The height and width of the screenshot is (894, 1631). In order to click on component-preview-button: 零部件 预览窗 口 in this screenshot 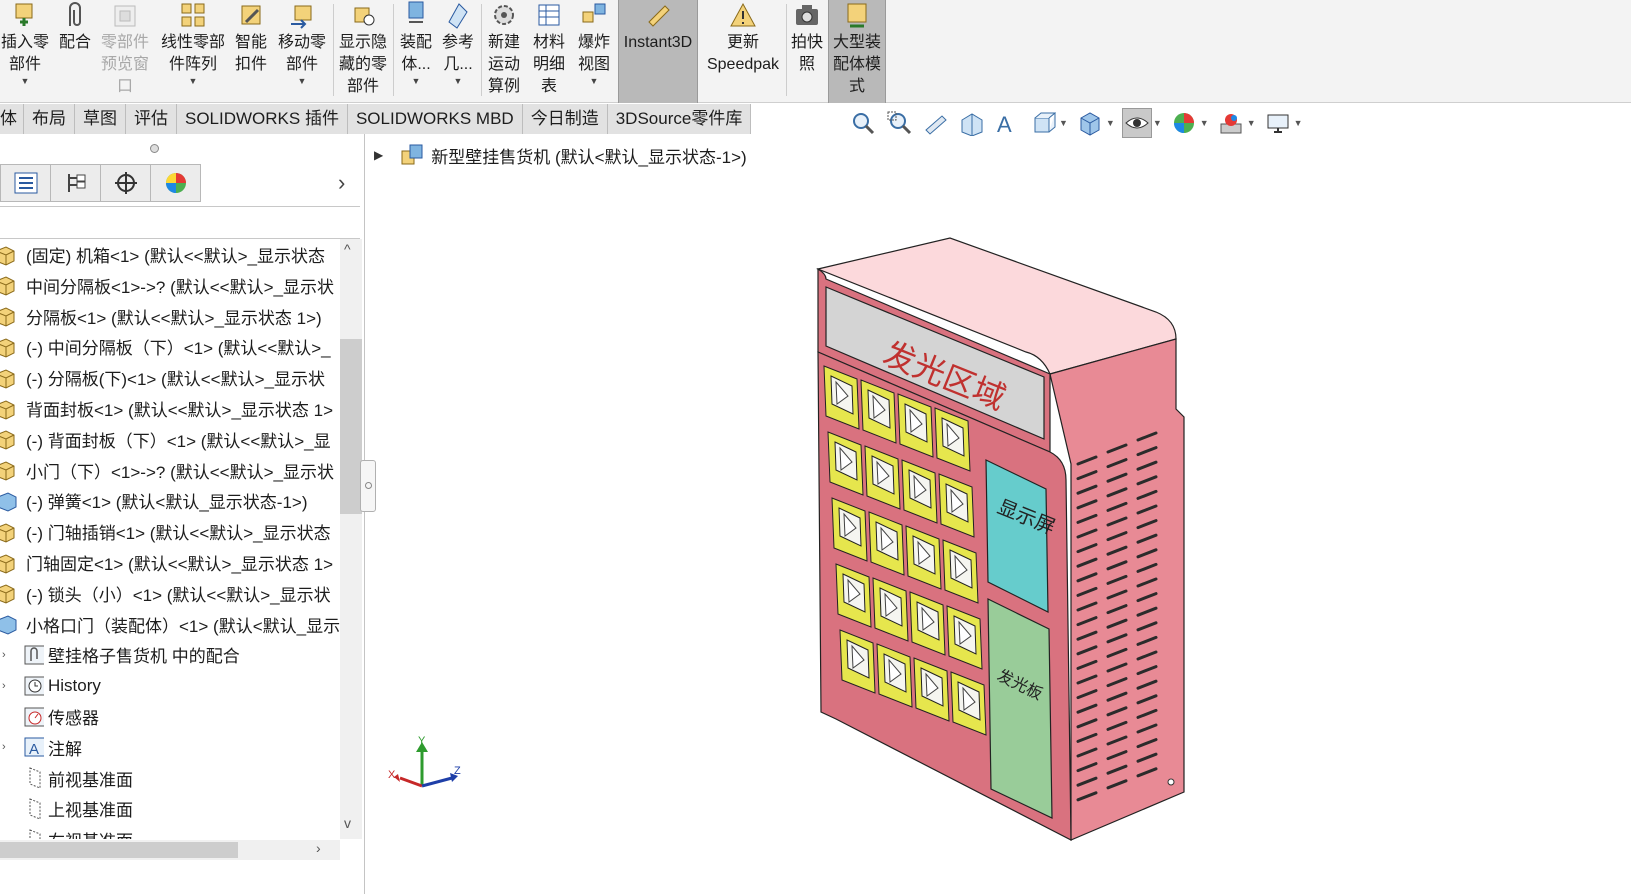, I will do `click(125, 51)`.